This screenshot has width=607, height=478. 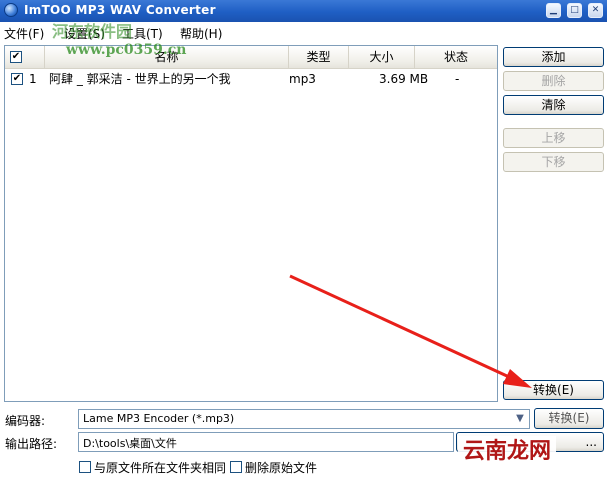 What do you see at coordinates (160, 468) in the screenshot?
I see `same-folder-label: 与原文件所在文件夹相同` at bounding box center [160, 468].